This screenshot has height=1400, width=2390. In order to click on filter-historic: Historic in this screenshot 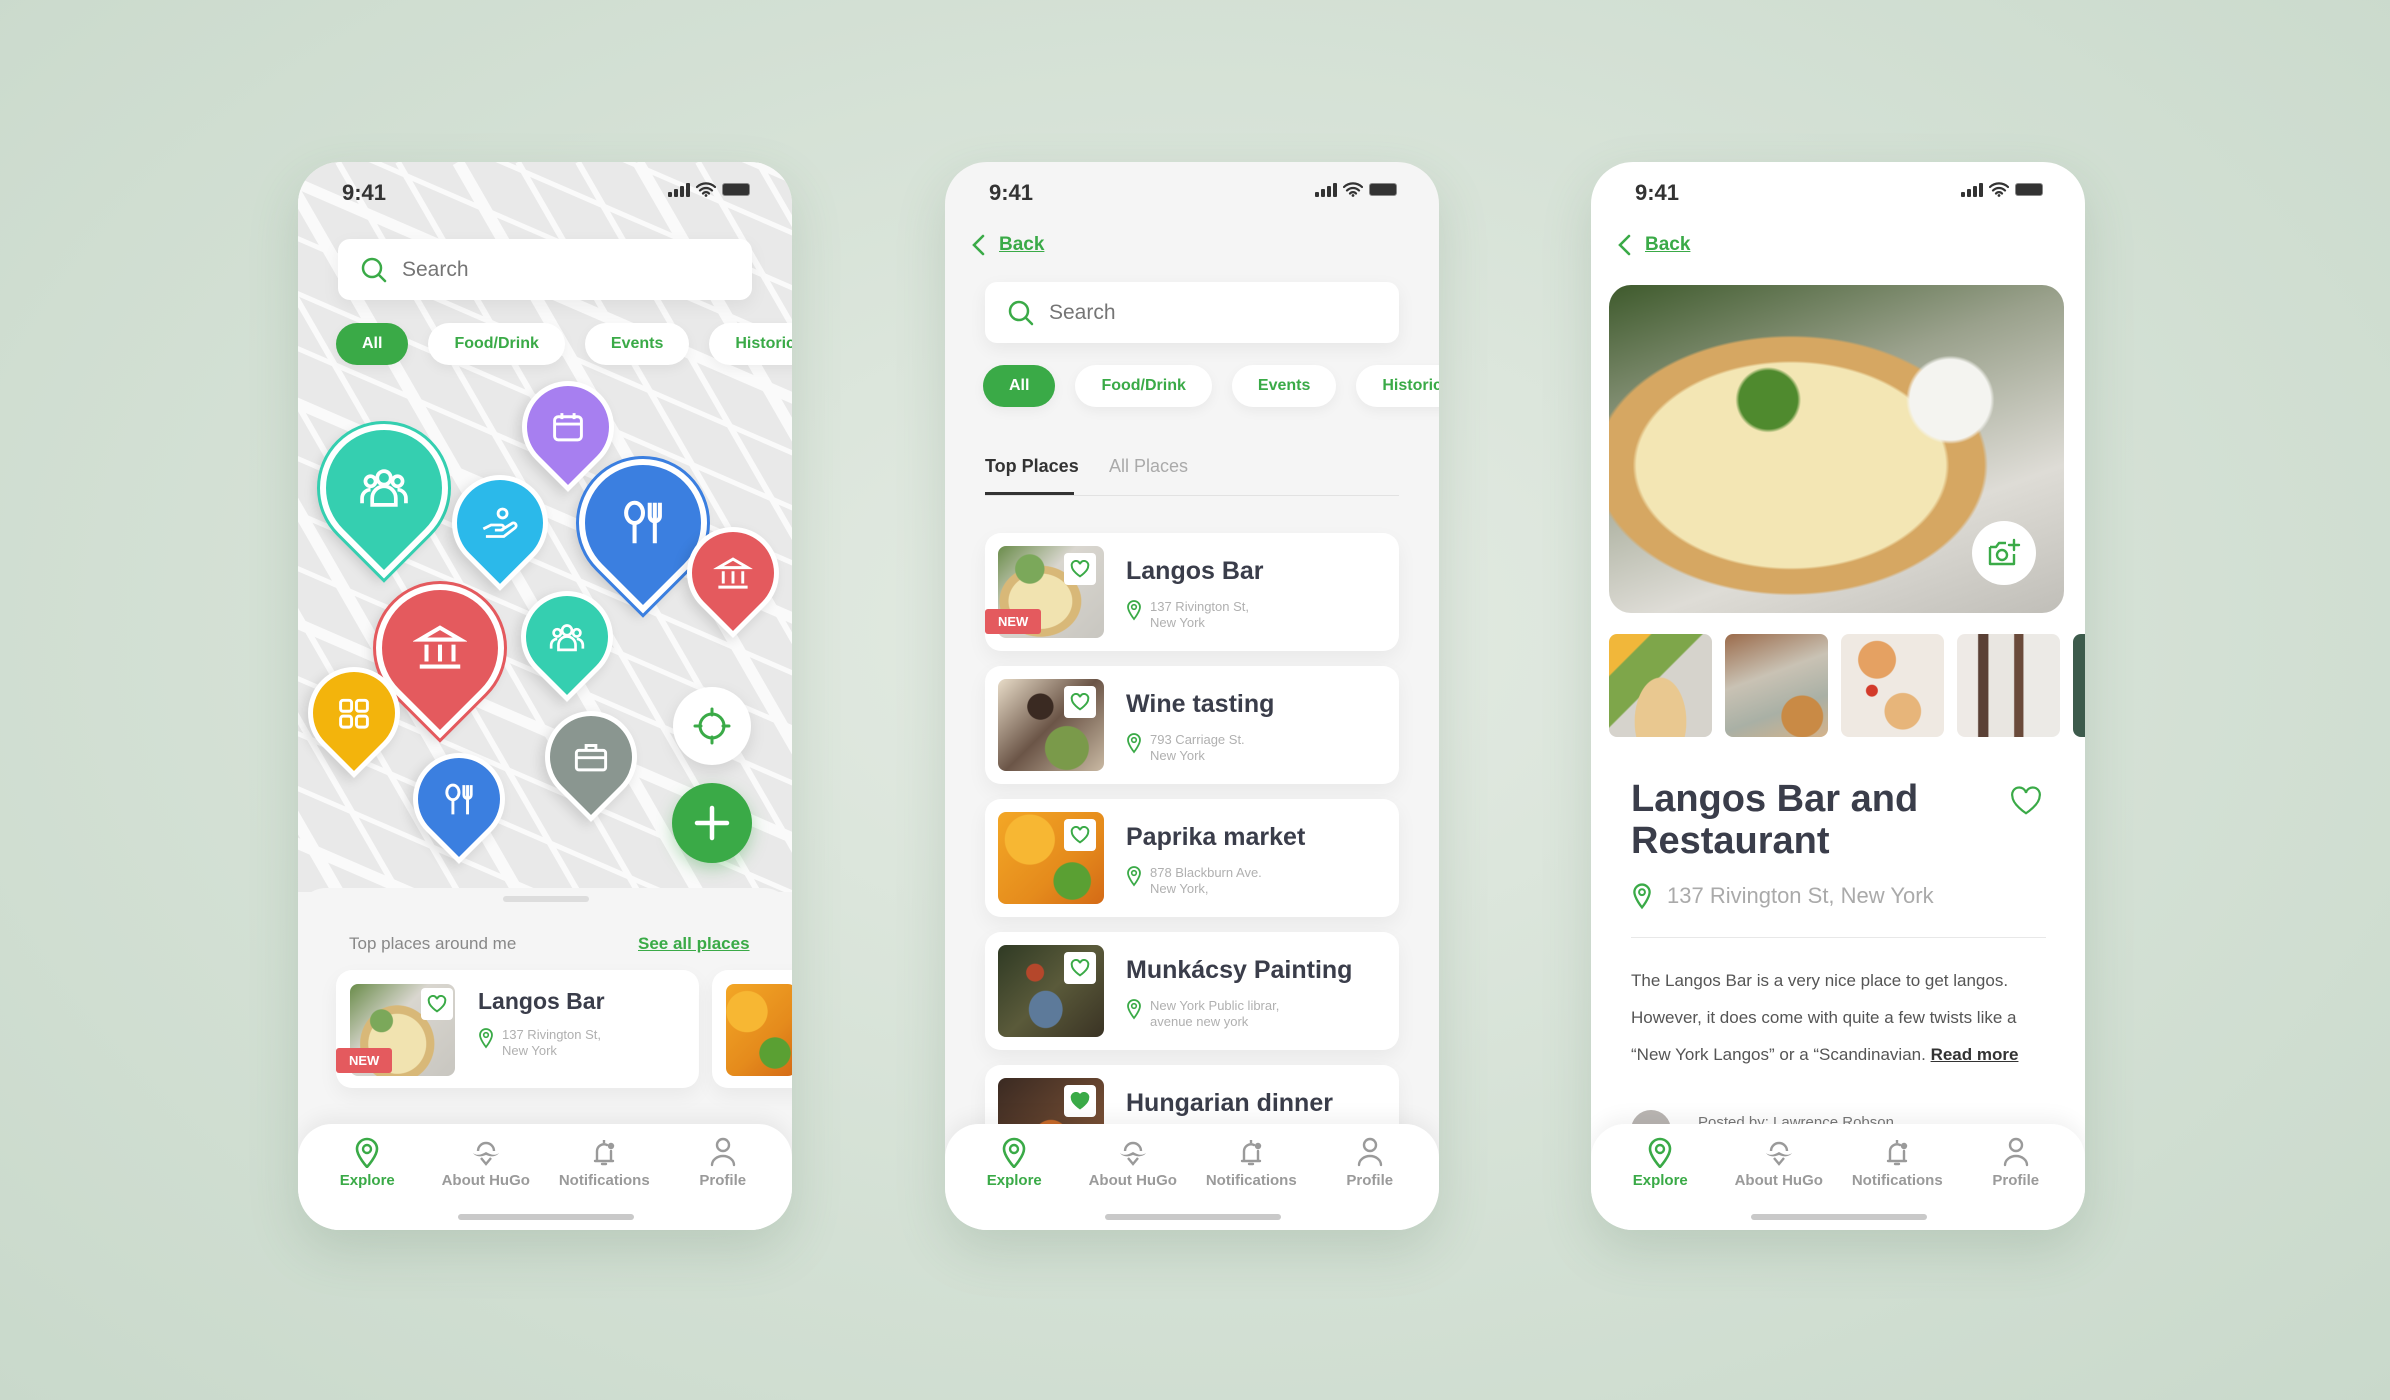, I will do `click(750, 344)`.